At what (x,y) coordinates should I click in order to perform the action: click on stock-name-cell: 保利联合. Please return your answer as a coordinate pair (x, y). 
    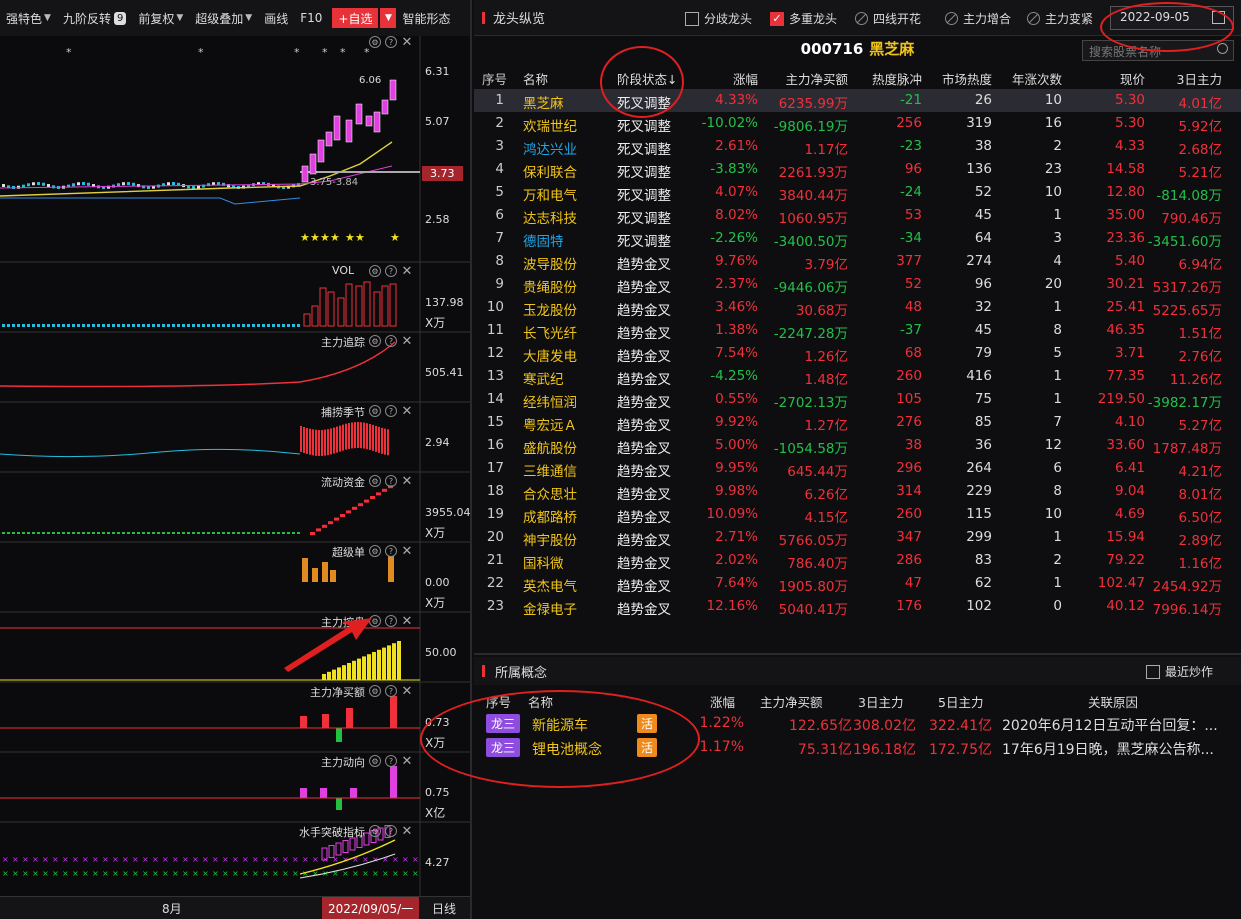
    Looking at the image, I should click on (550, 171).